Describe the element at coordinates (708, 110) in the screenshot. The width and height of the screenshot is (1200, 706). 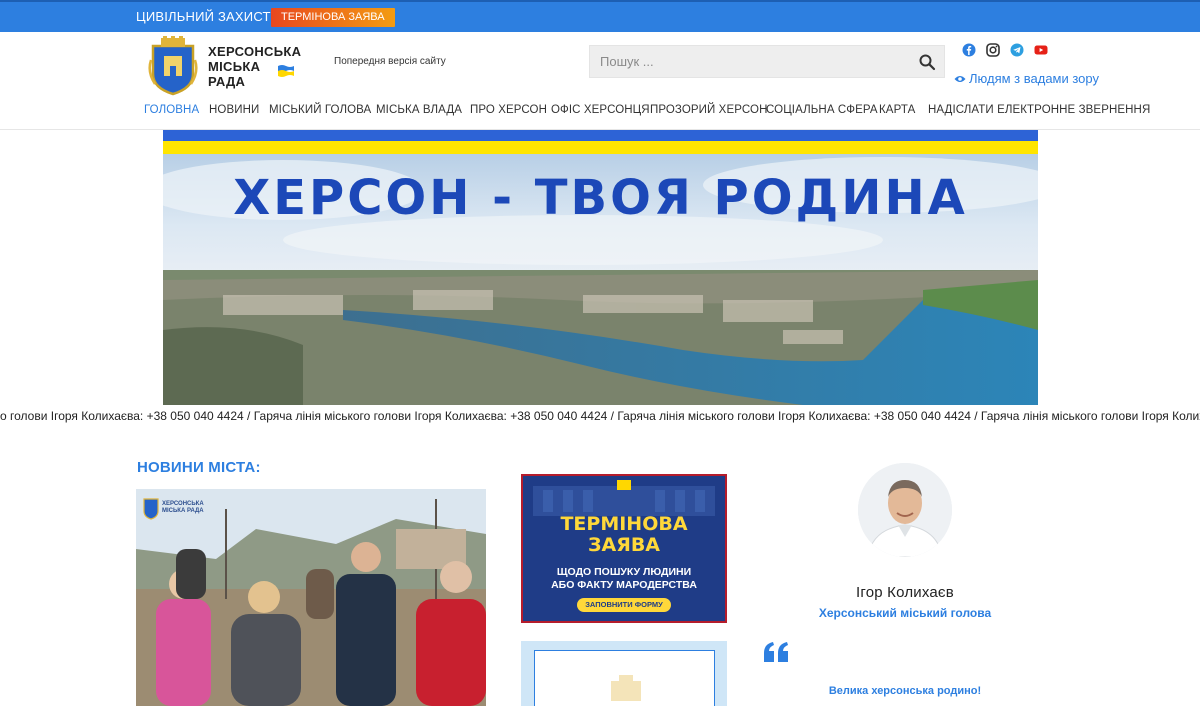
I see `nav-item-transparent-kherson: ПРОЗОРИЙ ХЕРСОН` at that location.